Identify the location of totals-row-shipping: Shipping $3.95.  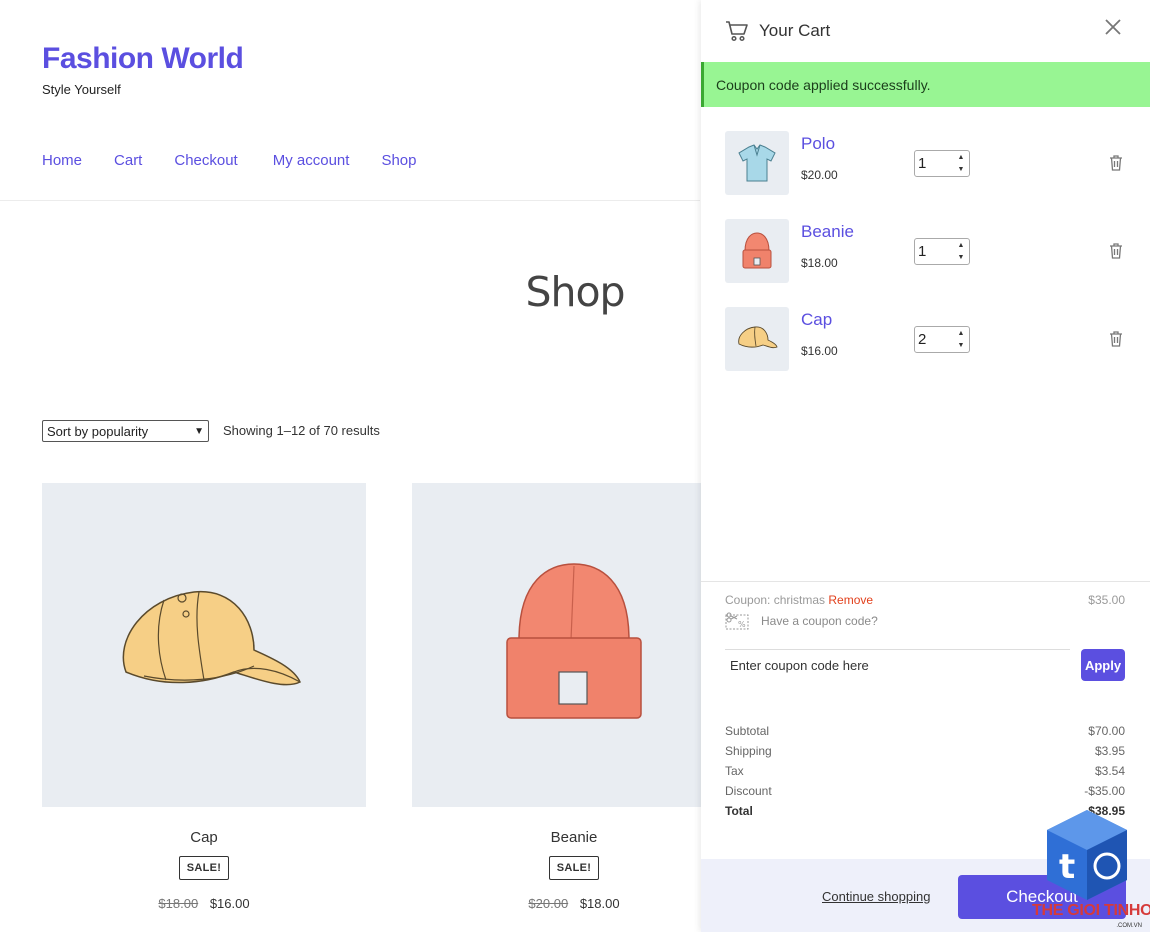
(925, 754).